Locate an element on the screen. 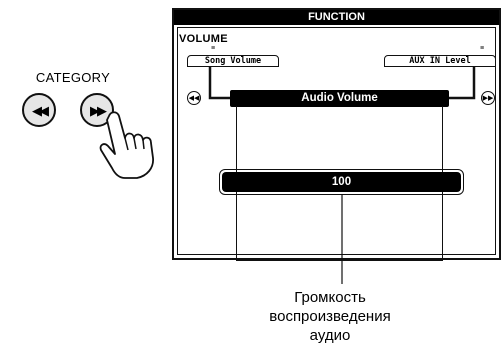 The height and width of the screenshot is (353, 501). caption-line-3: аудио is located at coordinates (330, 335).